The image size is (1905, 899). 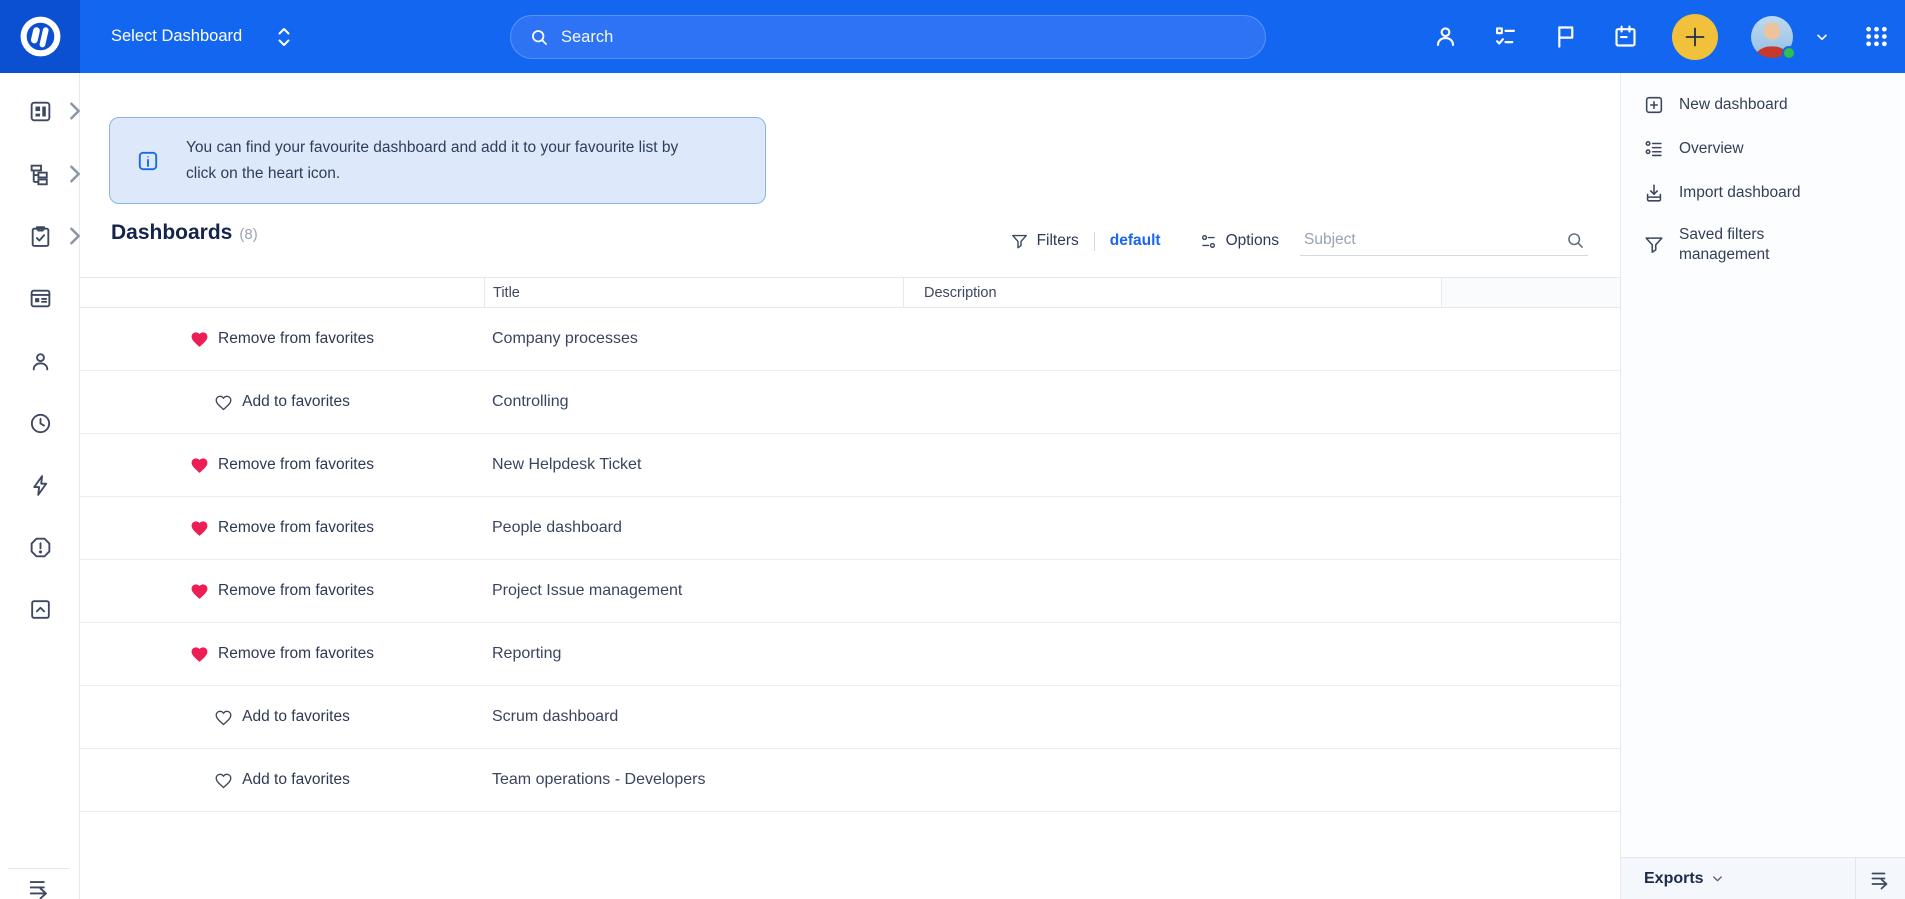 I want to click on sidebar-item-time, so click(x=40, y=423).